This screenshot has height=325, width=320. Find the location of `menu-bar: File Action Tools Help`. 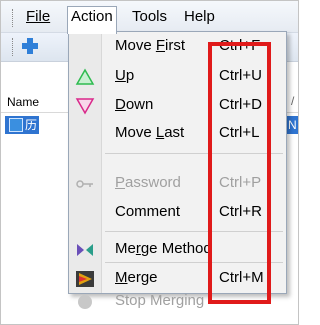

menu-bar: File Action Tools Help is located at coordinates (149, 17).